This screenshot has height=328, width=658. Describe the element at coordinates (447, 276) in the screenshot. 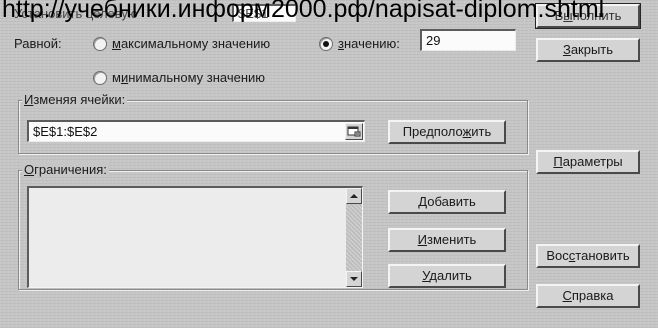

I see `delete-button: Удалить` at that location.